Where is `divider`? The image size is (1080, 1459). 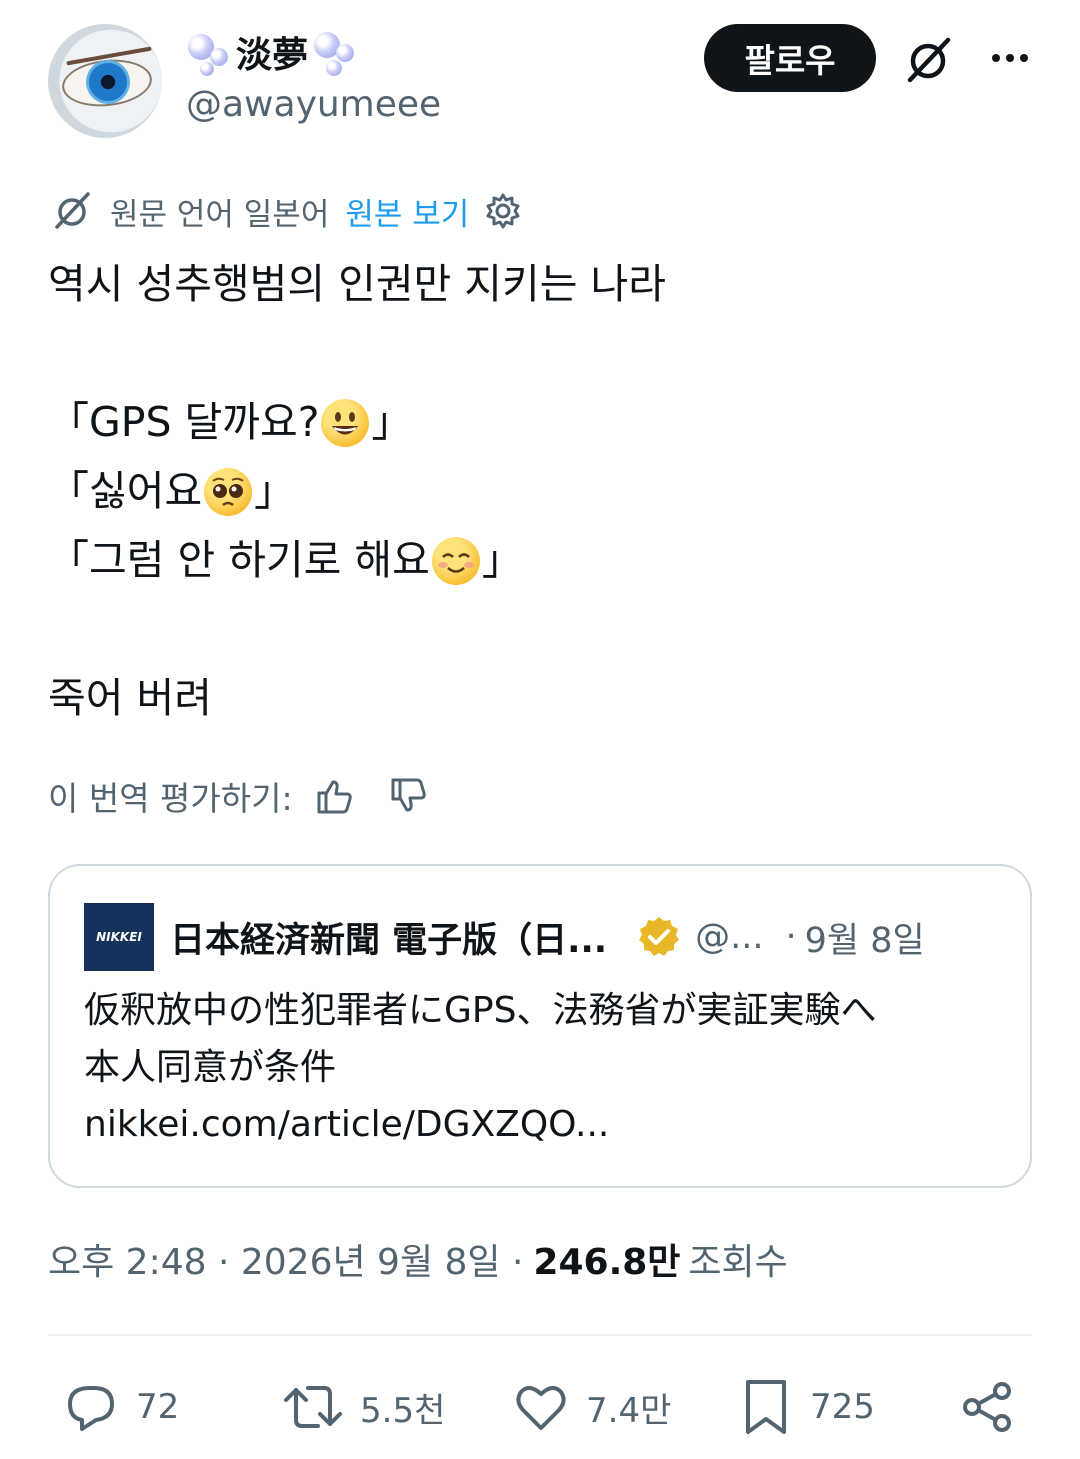
divider is located at coordinates (540, 1335).